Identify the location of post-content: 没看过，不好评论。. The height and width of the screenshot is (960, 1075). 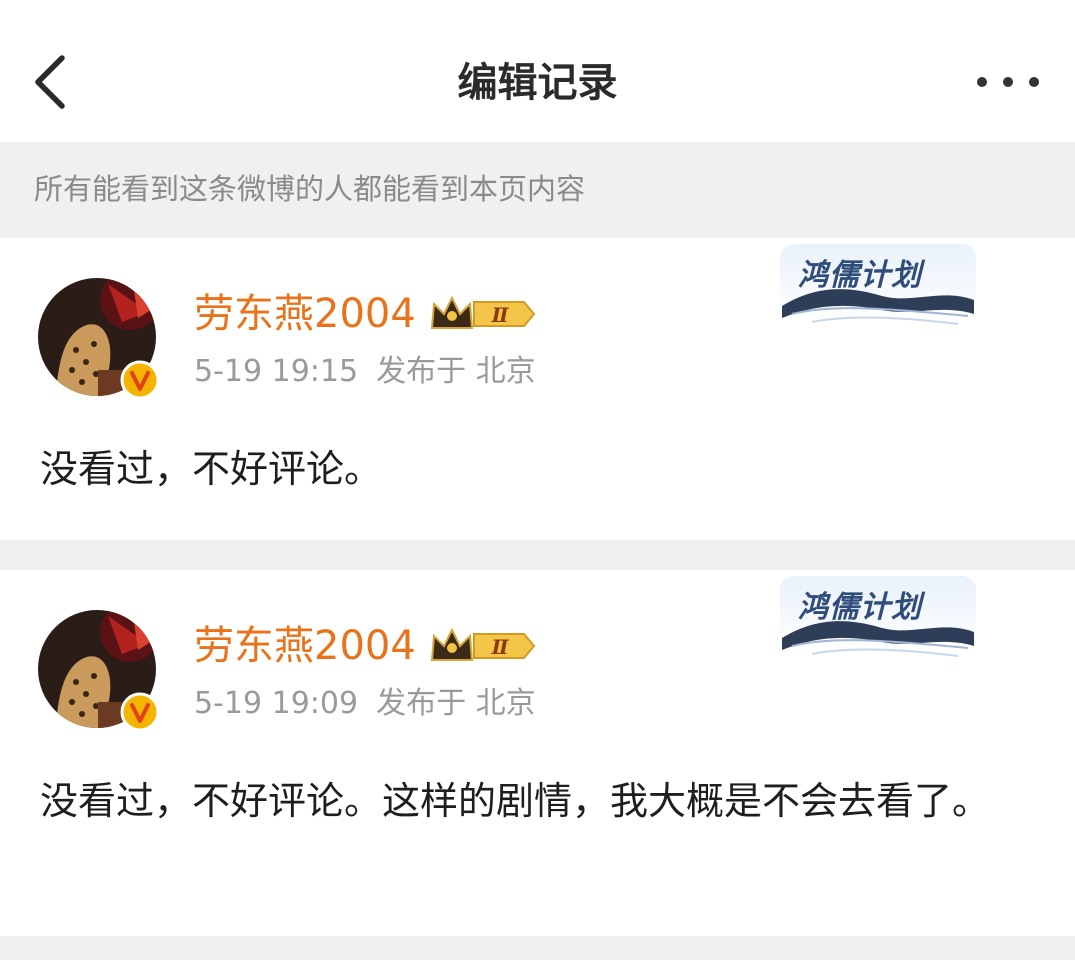
(211, 469).